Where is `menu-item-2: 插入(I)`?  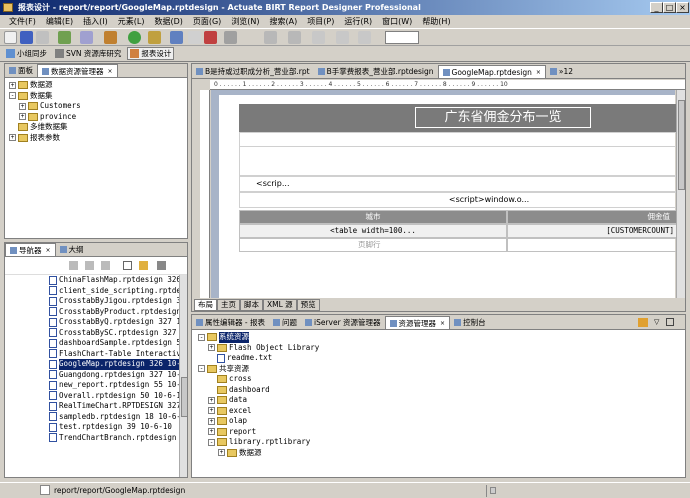
menu-item-2: 插入(I) is located at coordinates (95, 21).